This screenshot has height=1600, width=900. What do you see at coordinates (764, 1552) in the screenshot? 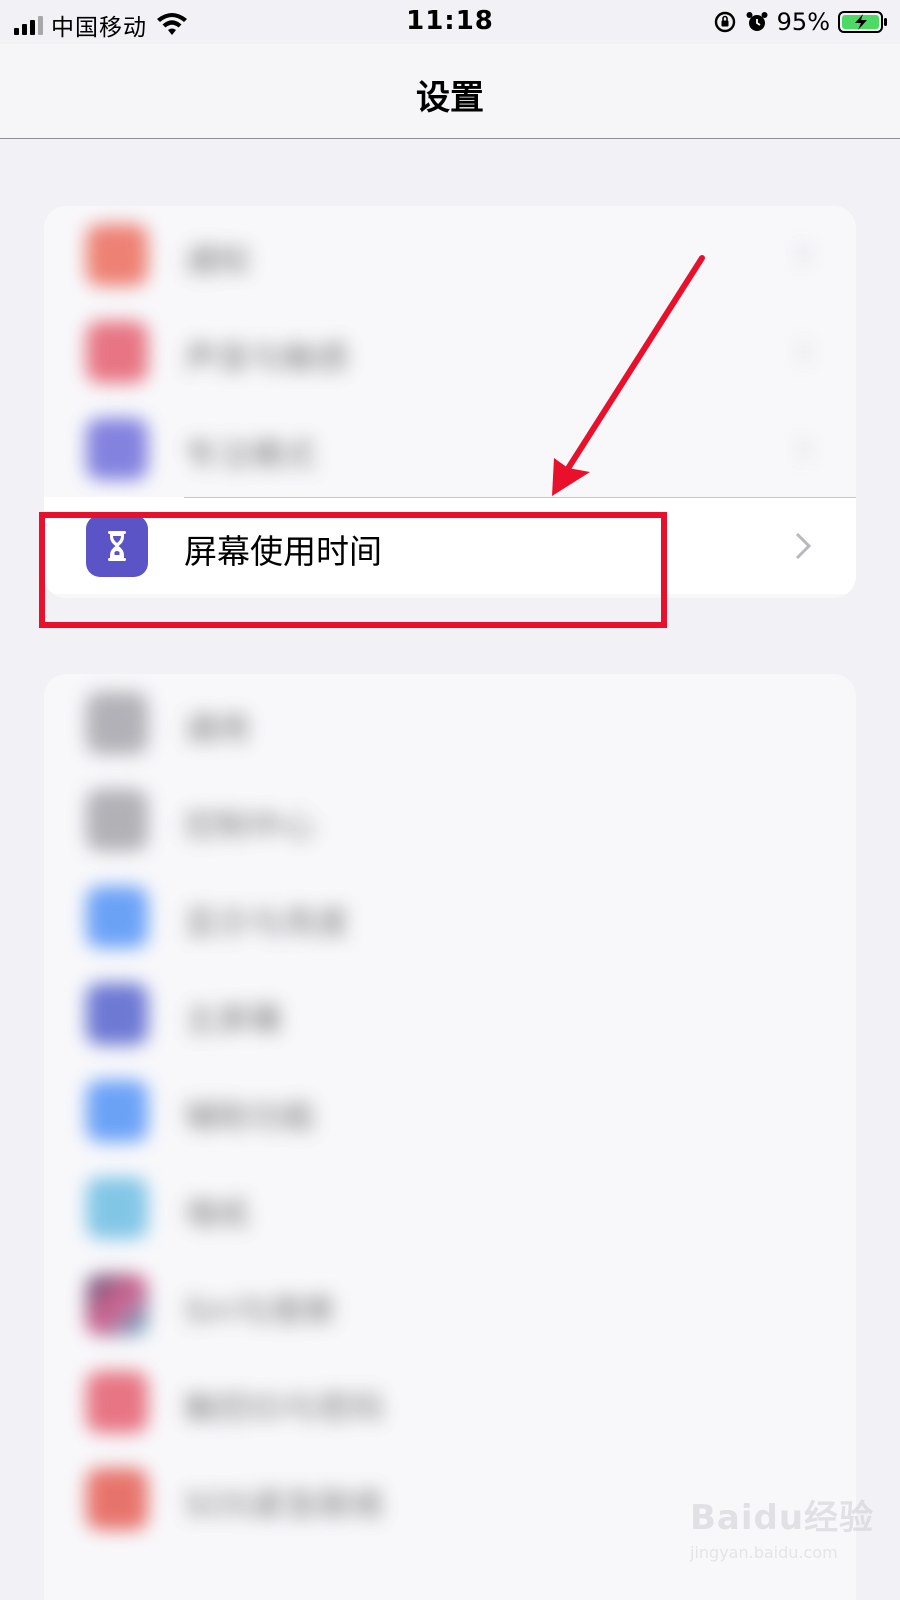
I see `watermark-url: jingyan.baidu.com` at bounding box center [764, 1552].